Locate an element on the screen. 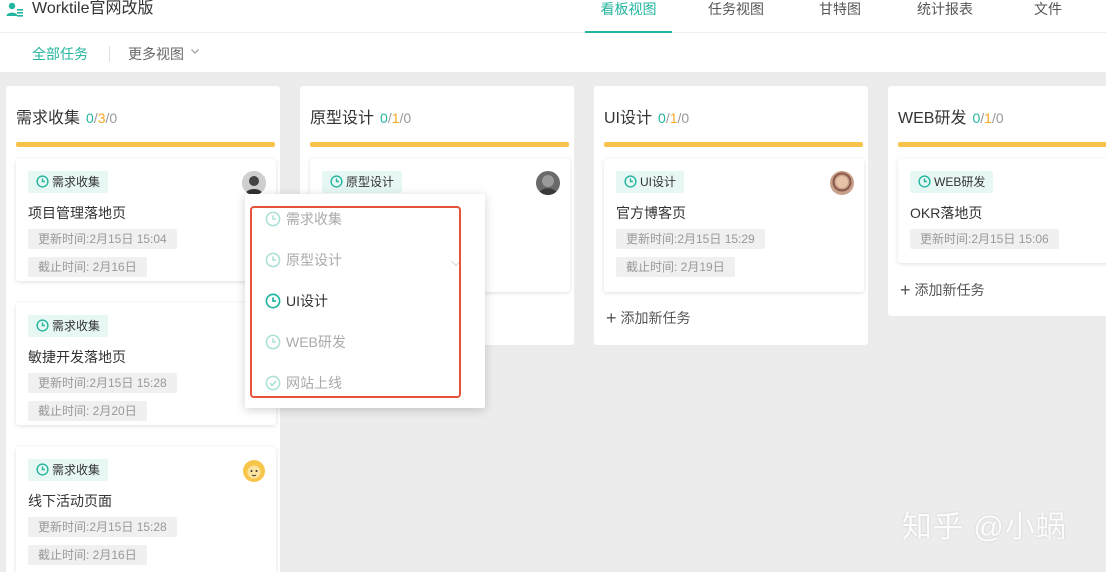  updated-time: 更新时间:2月15日 15:04 is located at coordinates (102, 239).